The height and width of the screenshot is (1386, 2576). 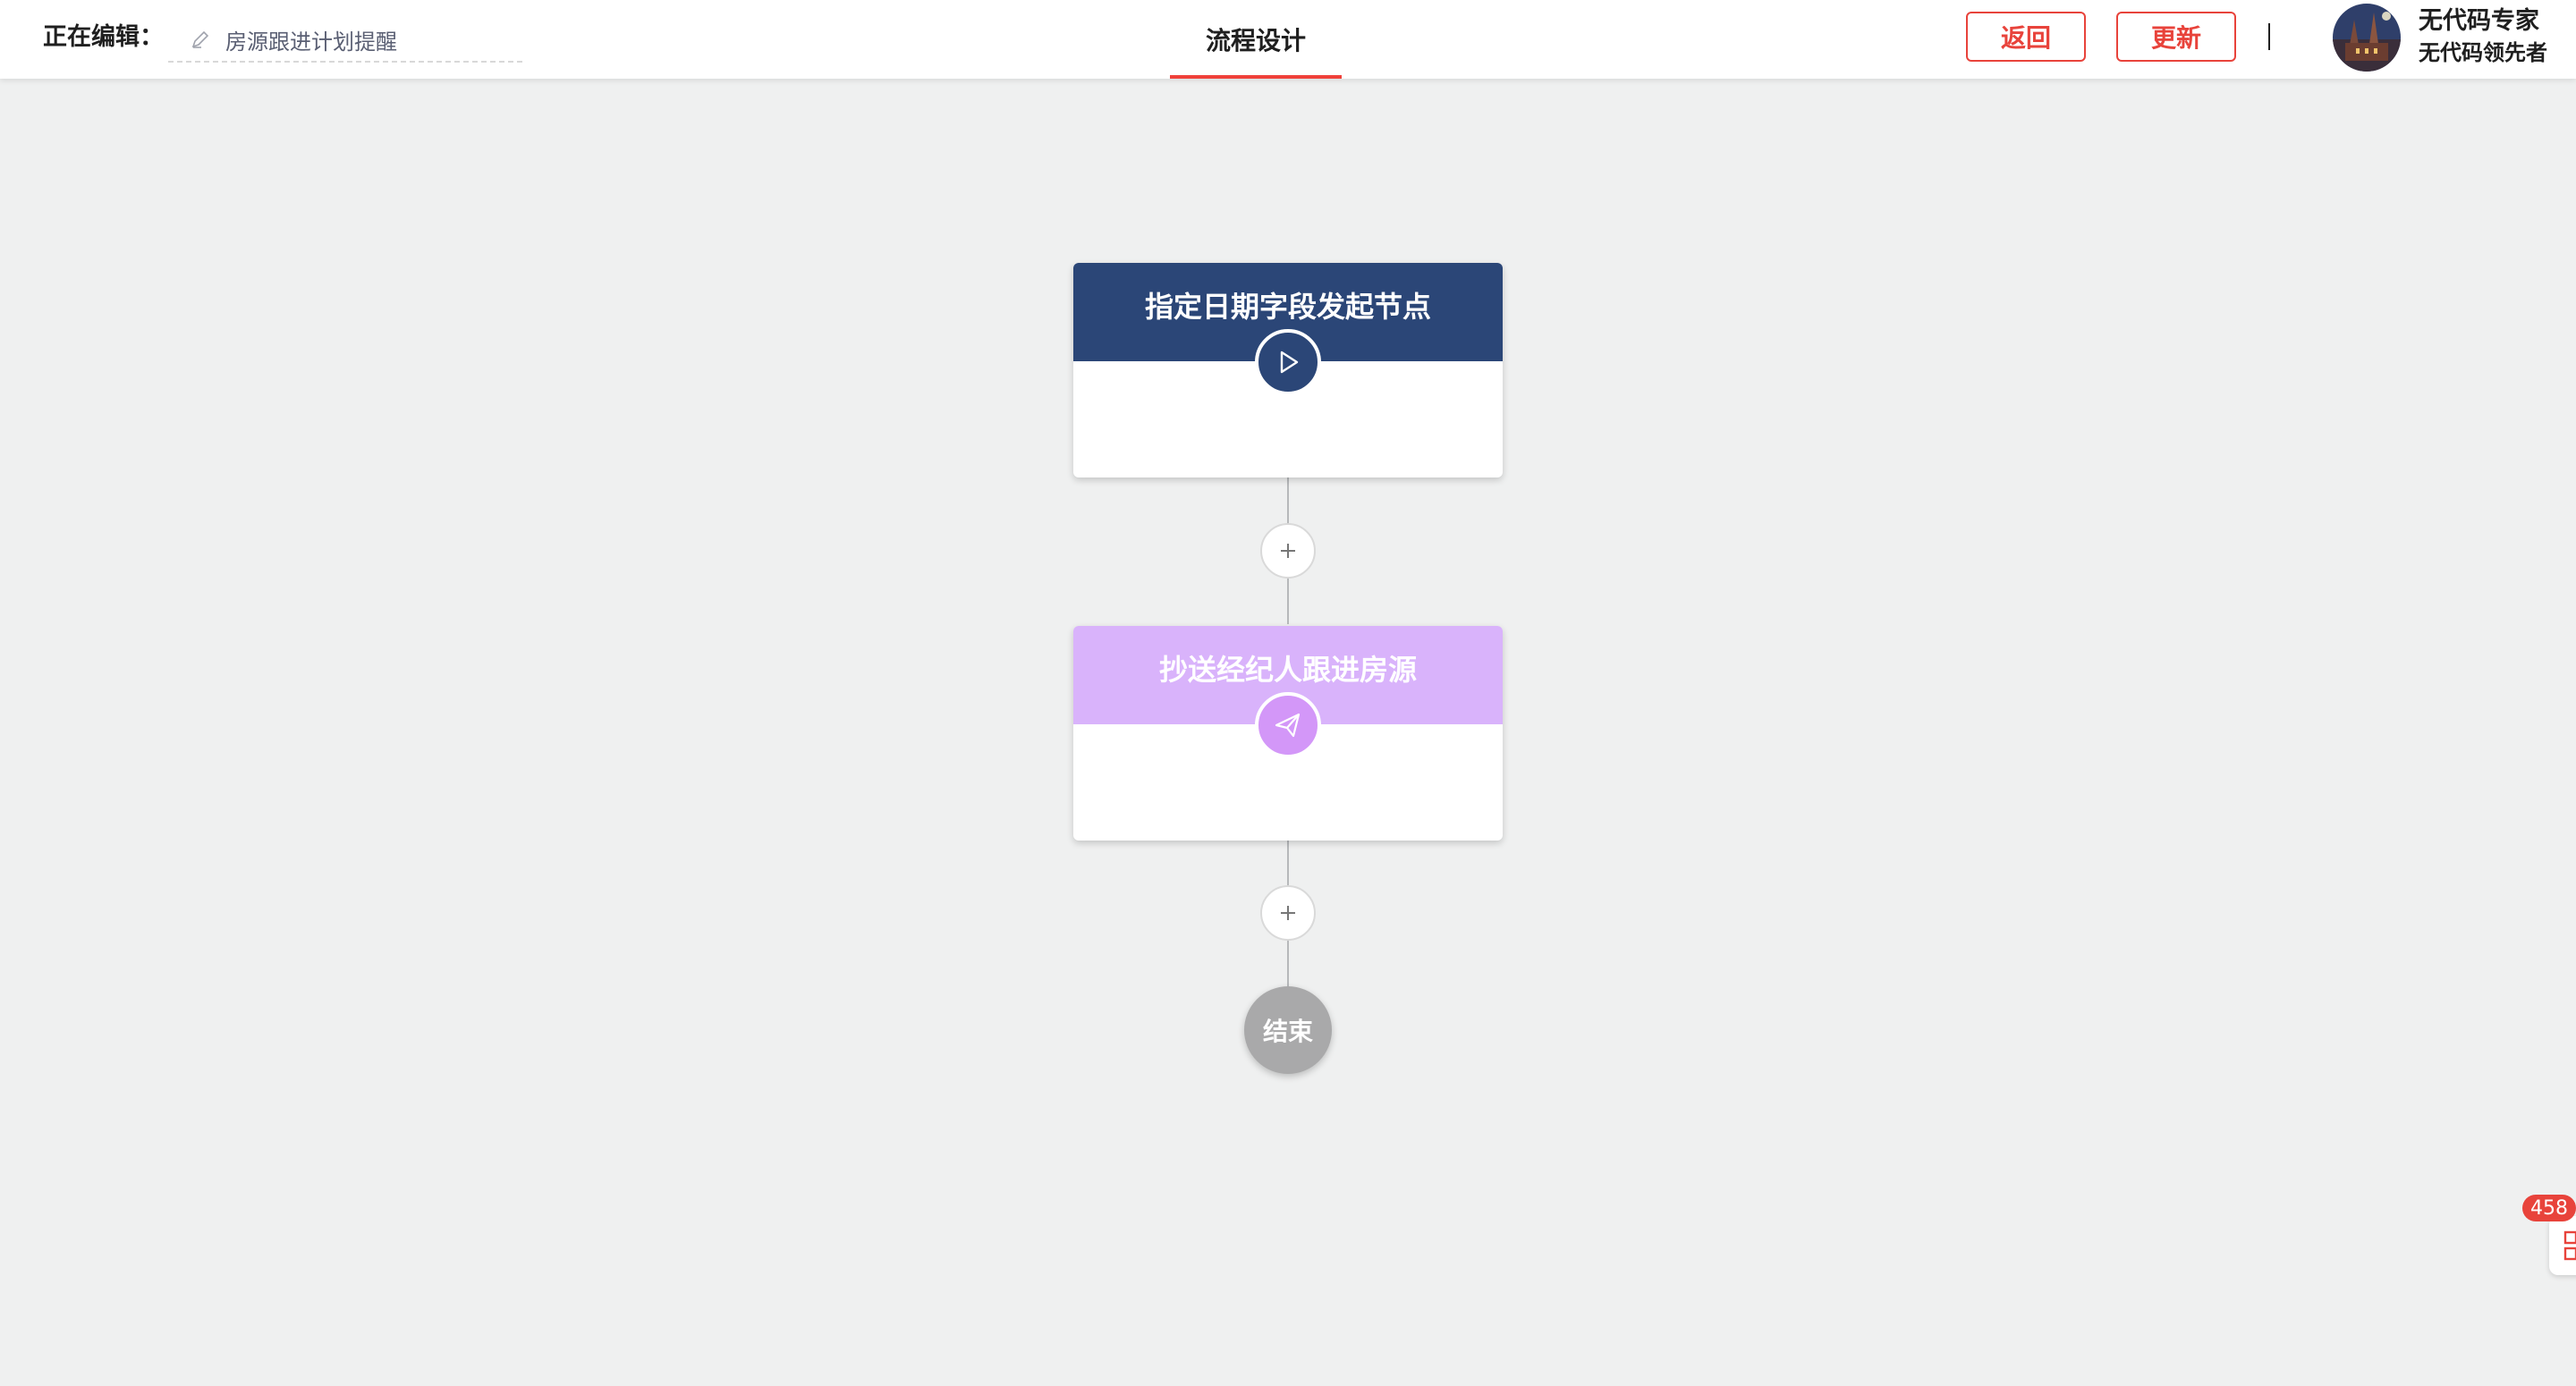 I want to click on end-node-label: 结束, so click(x=1287, y=1031).